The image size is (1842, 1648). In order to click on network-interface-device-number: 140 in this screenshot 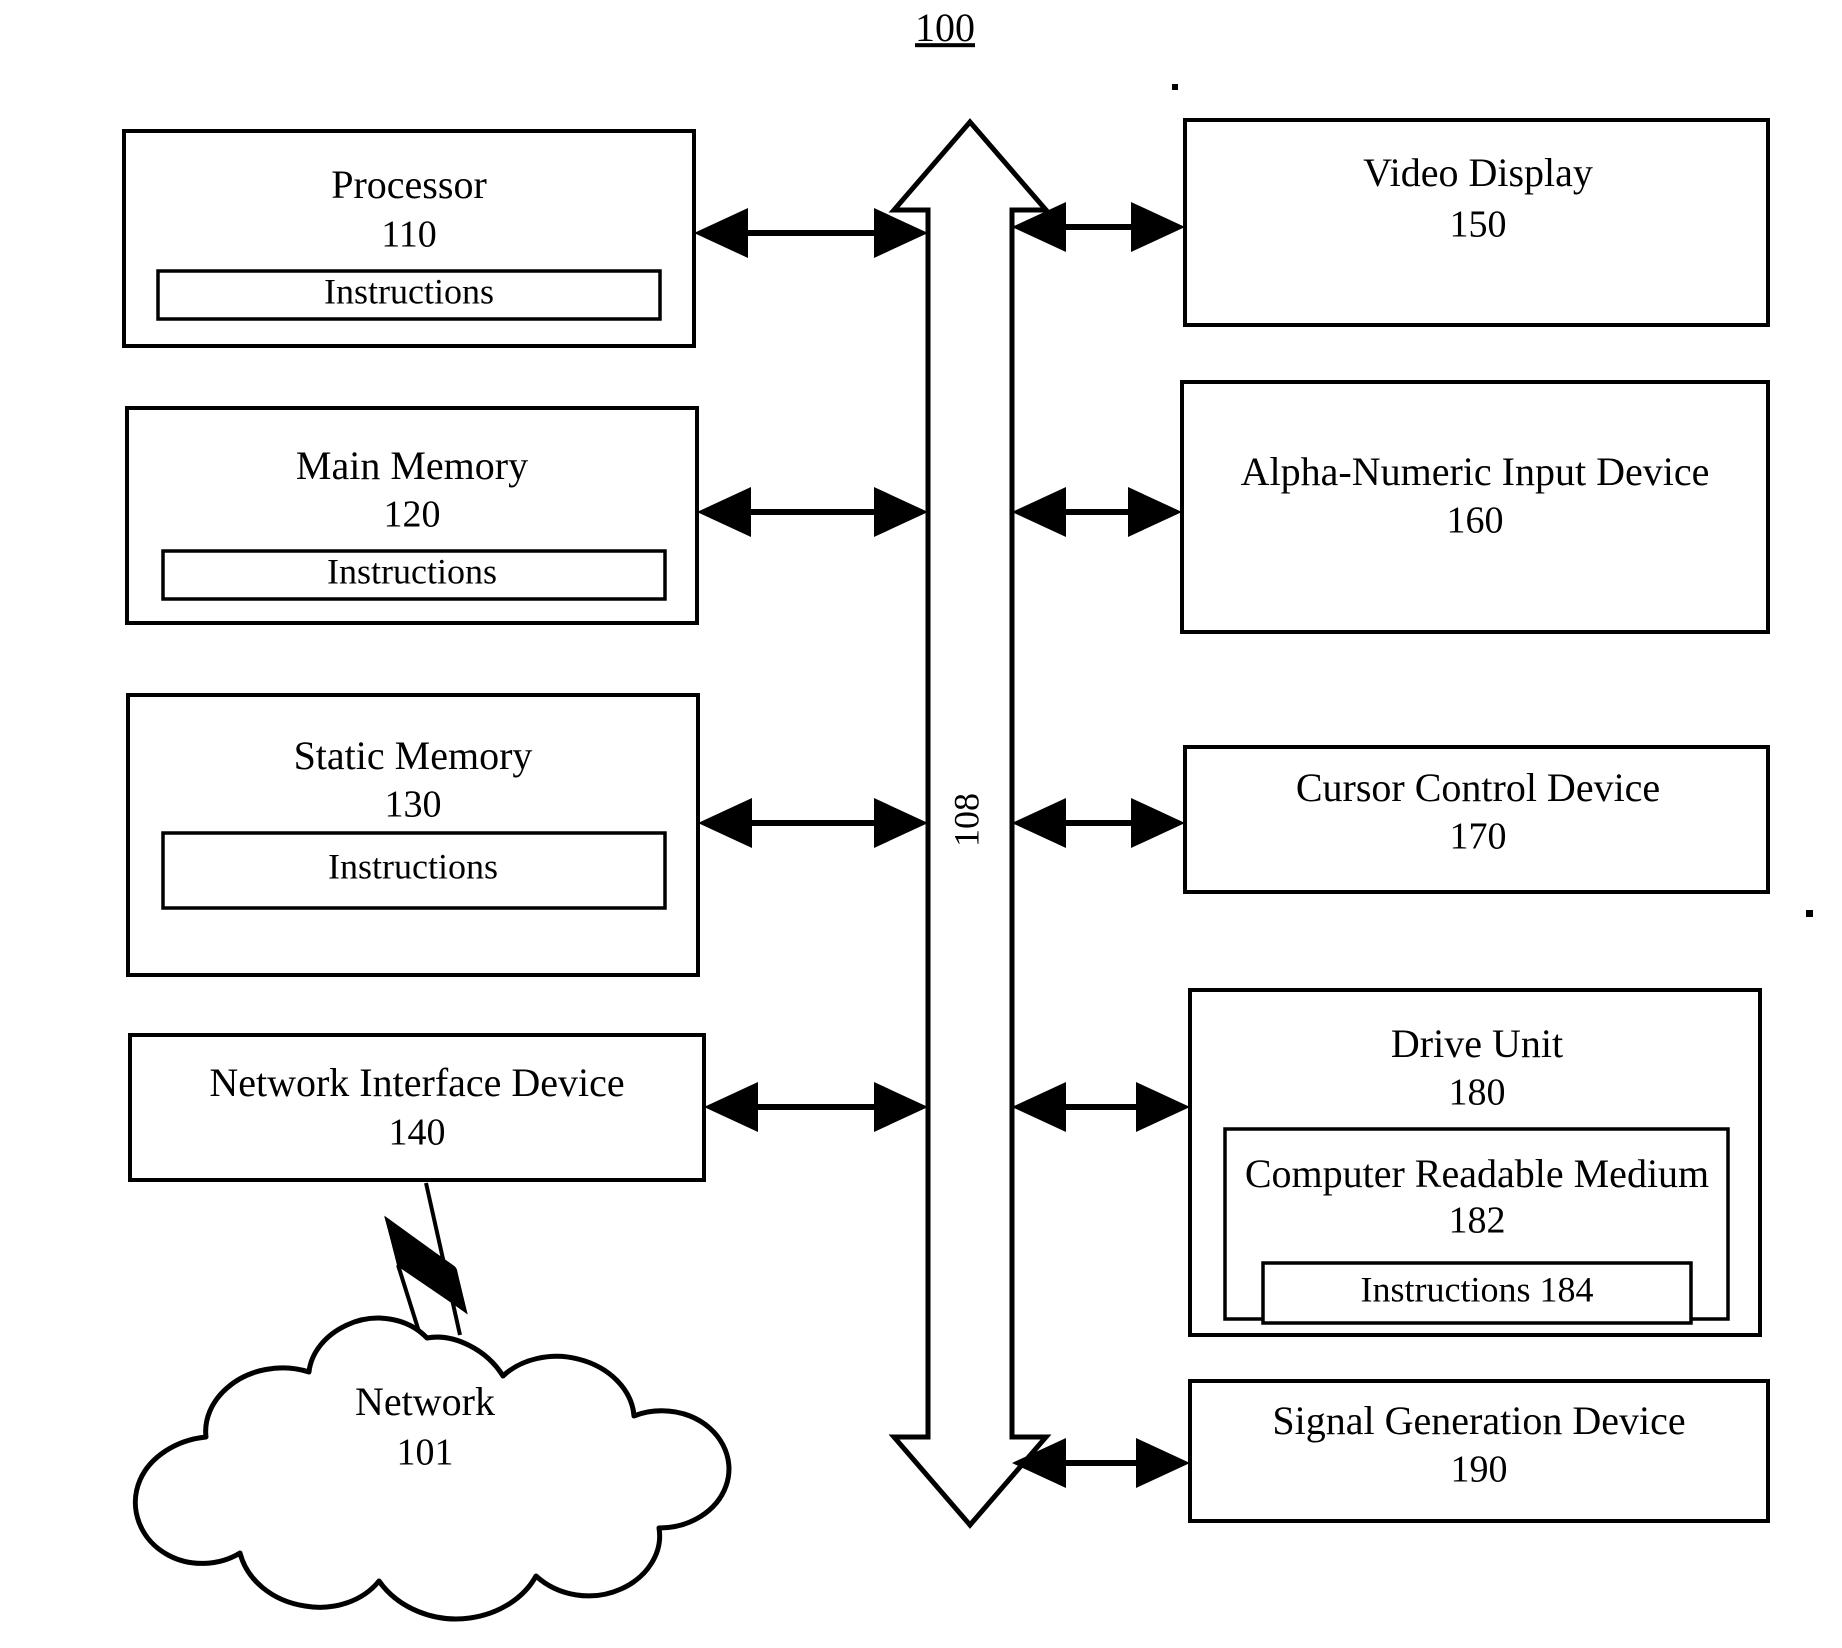, I will do `click(417, 1133)`.